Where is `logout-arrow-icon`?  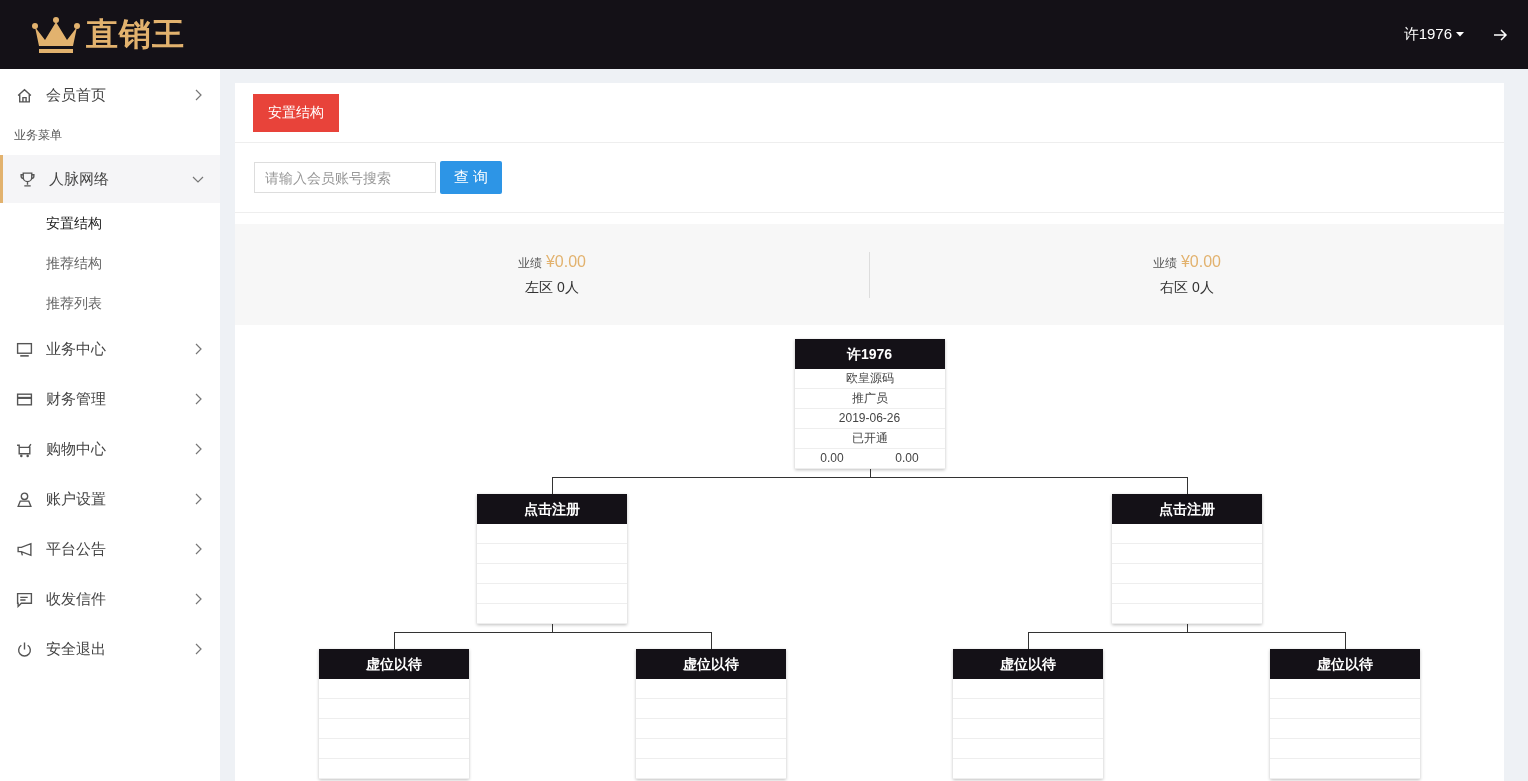
logout-arrow-icon is located at coordinates (1500, 34).